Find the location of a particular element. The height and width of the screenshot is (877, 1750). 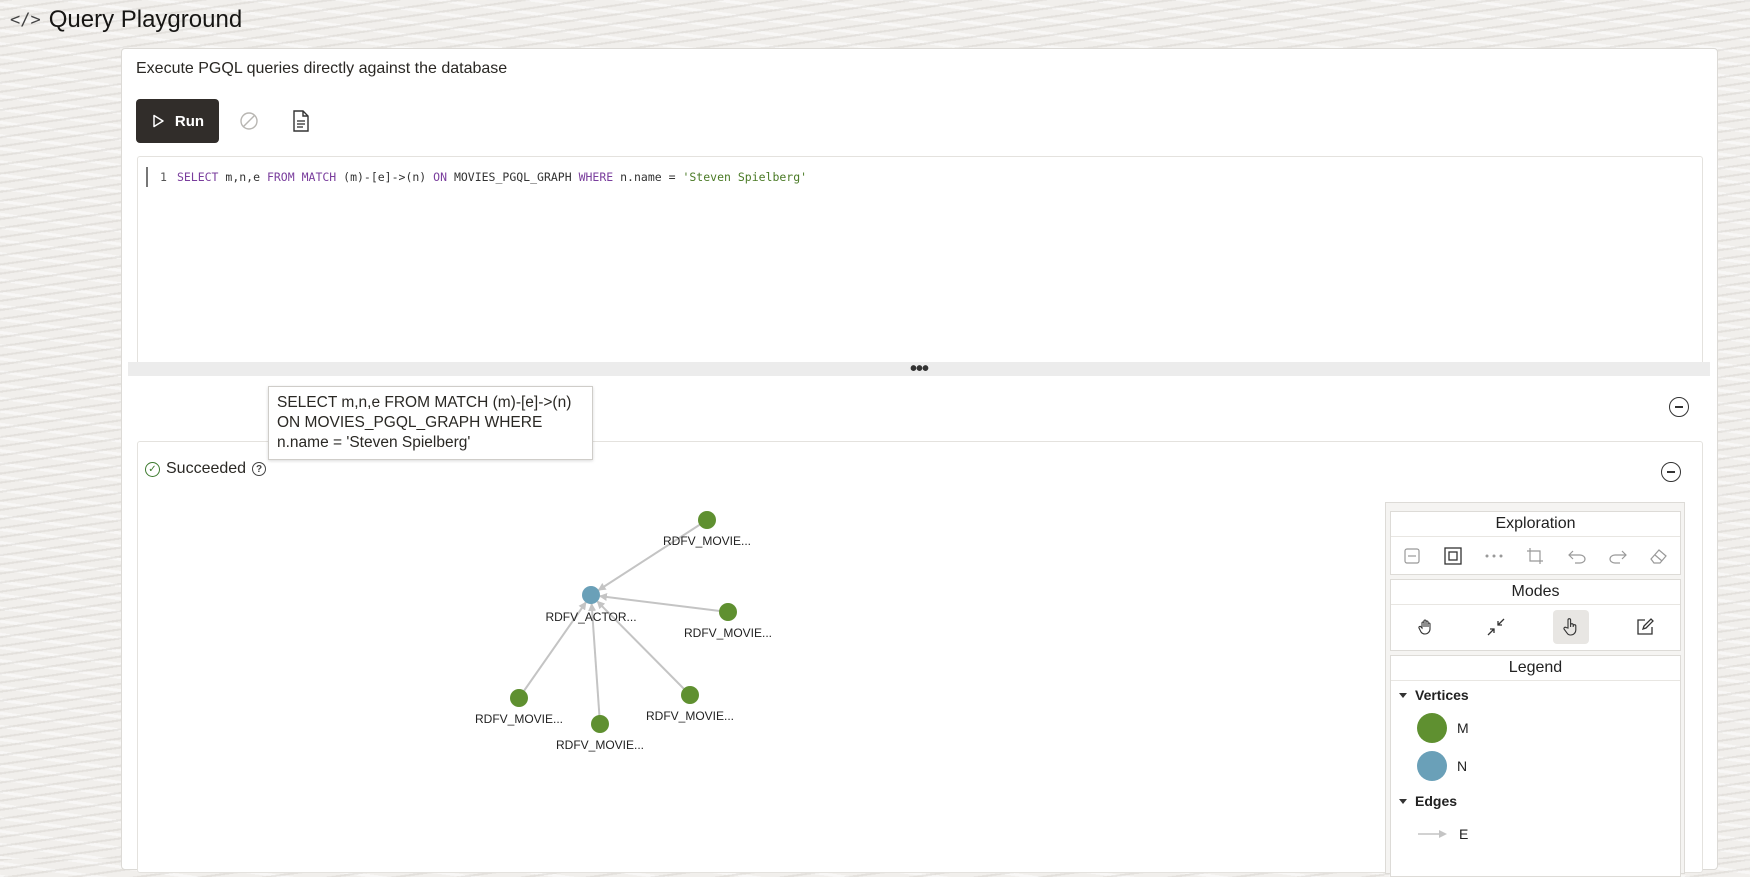

check-circle-icon: ✓ is located at coordinates (152, 469).